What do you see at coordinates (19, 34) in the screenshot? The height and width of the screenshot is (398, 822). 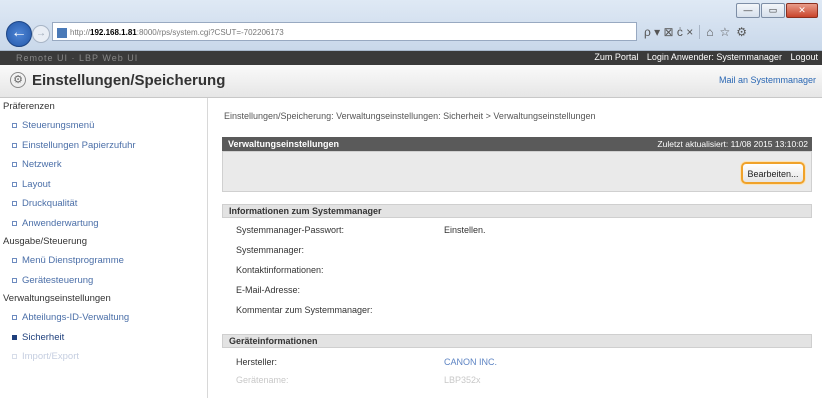 I see `back-button: ←` at bounding box center [19, 34].